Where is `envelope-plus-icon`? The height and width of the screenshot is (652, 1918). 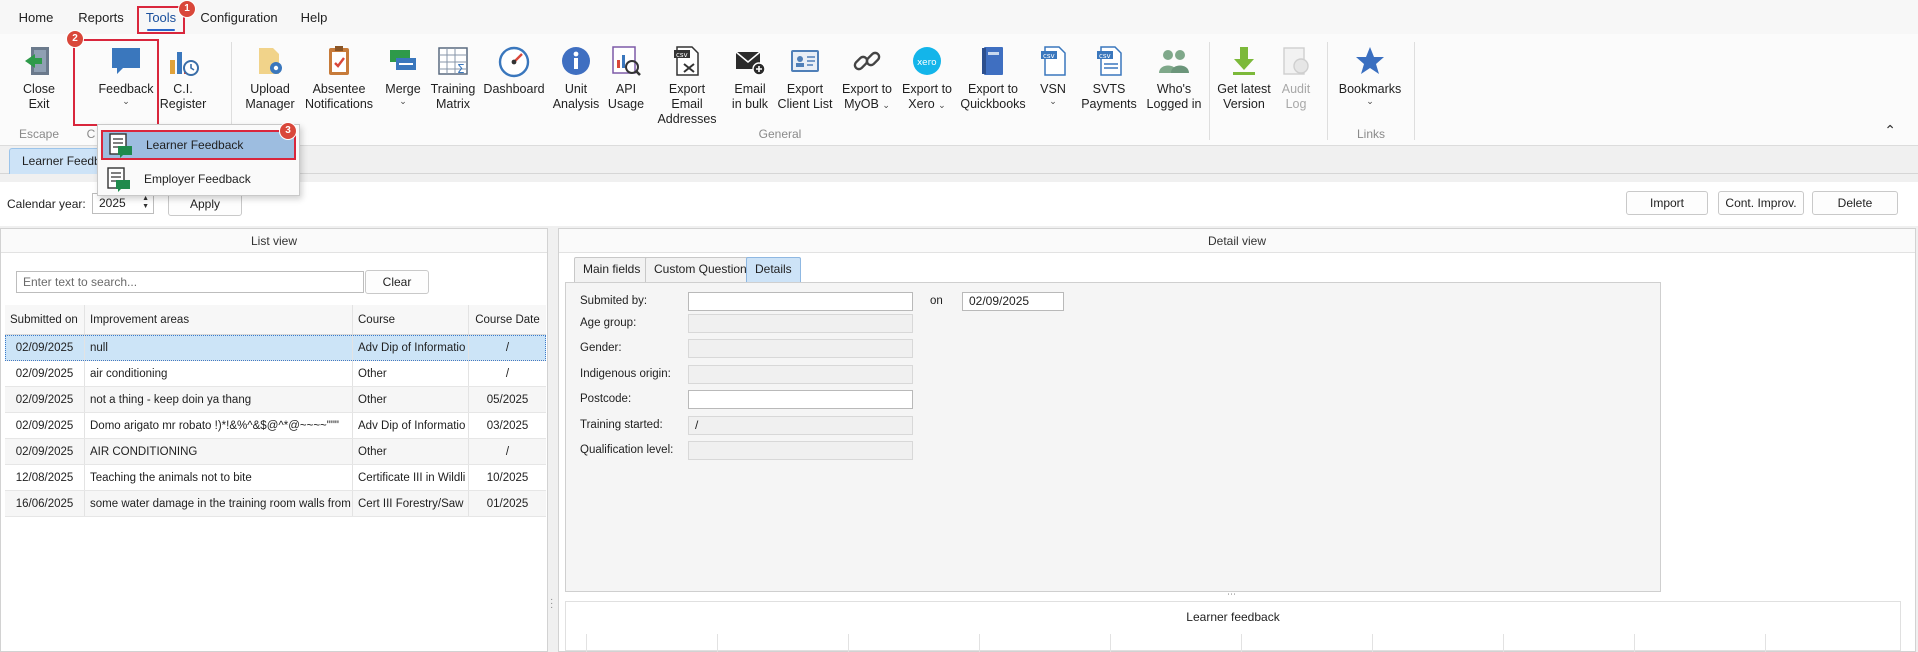 envelope-plus-icon is located at coordinates (750, 61).